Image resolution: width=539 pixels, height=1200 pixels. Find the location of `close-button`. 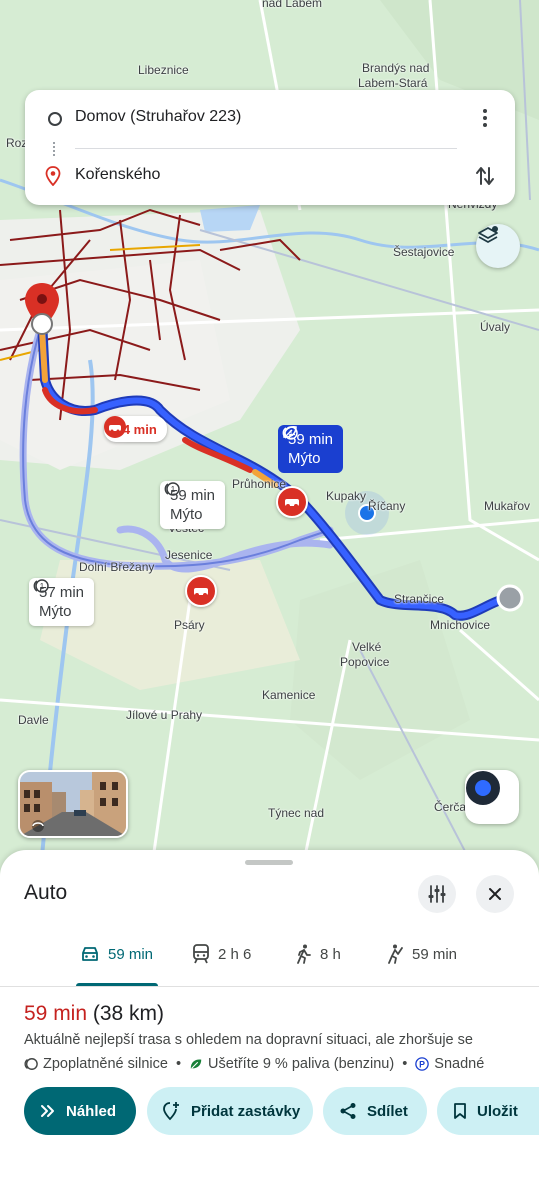

close-button is located at coordinates (495, 894).